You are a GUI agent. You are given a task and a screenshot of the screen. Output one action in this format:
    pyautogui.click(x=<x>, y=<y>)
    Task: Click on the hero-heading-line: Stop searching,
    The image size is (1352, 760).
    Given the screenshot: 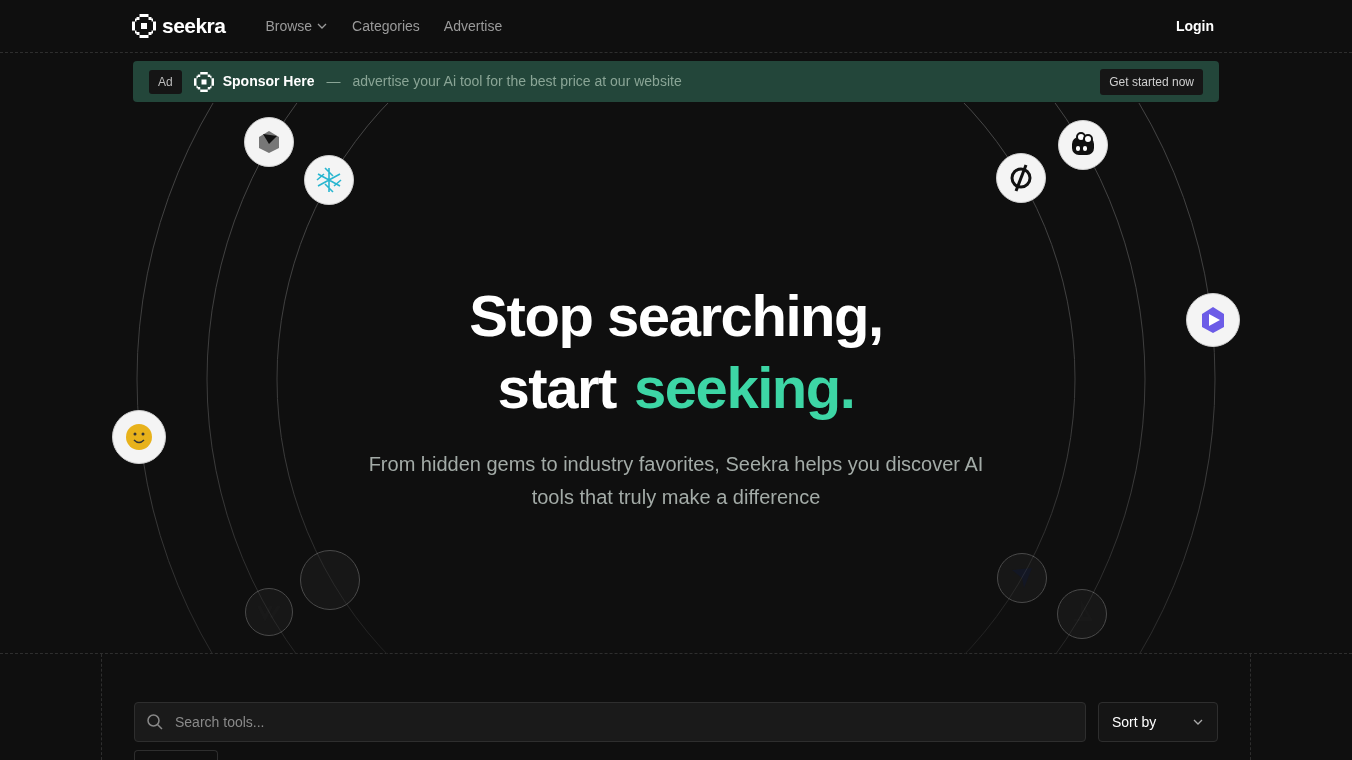 What is the action you would take?
    pyautogui.click(x=676, y=316)
    